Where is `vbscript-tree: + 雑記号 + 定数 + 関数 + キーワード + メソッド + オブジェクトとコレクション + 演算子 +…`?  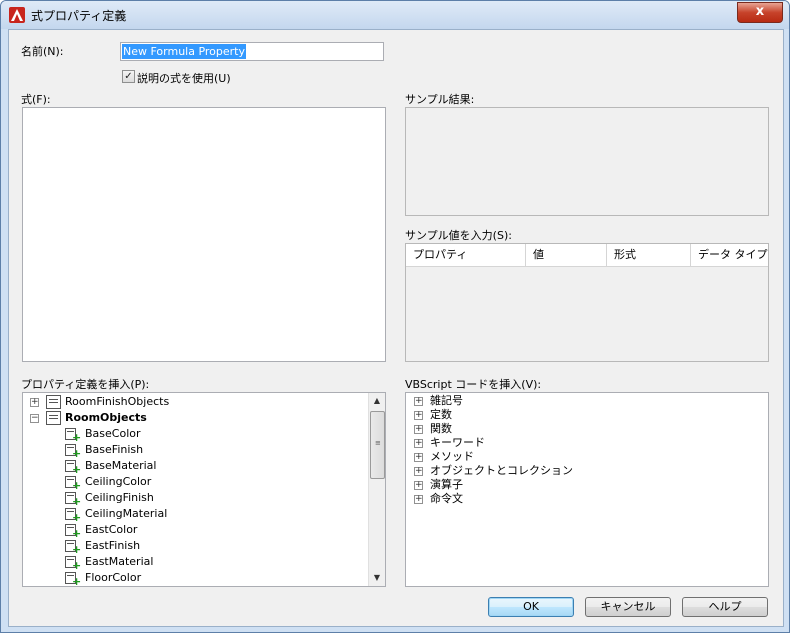 vbscript-tree: + 雑記号 + 定数 + 関数 + キーワード + メソッド + オブジェクトとコレクション + 演算子 +… is located at coordinates (587, 489).